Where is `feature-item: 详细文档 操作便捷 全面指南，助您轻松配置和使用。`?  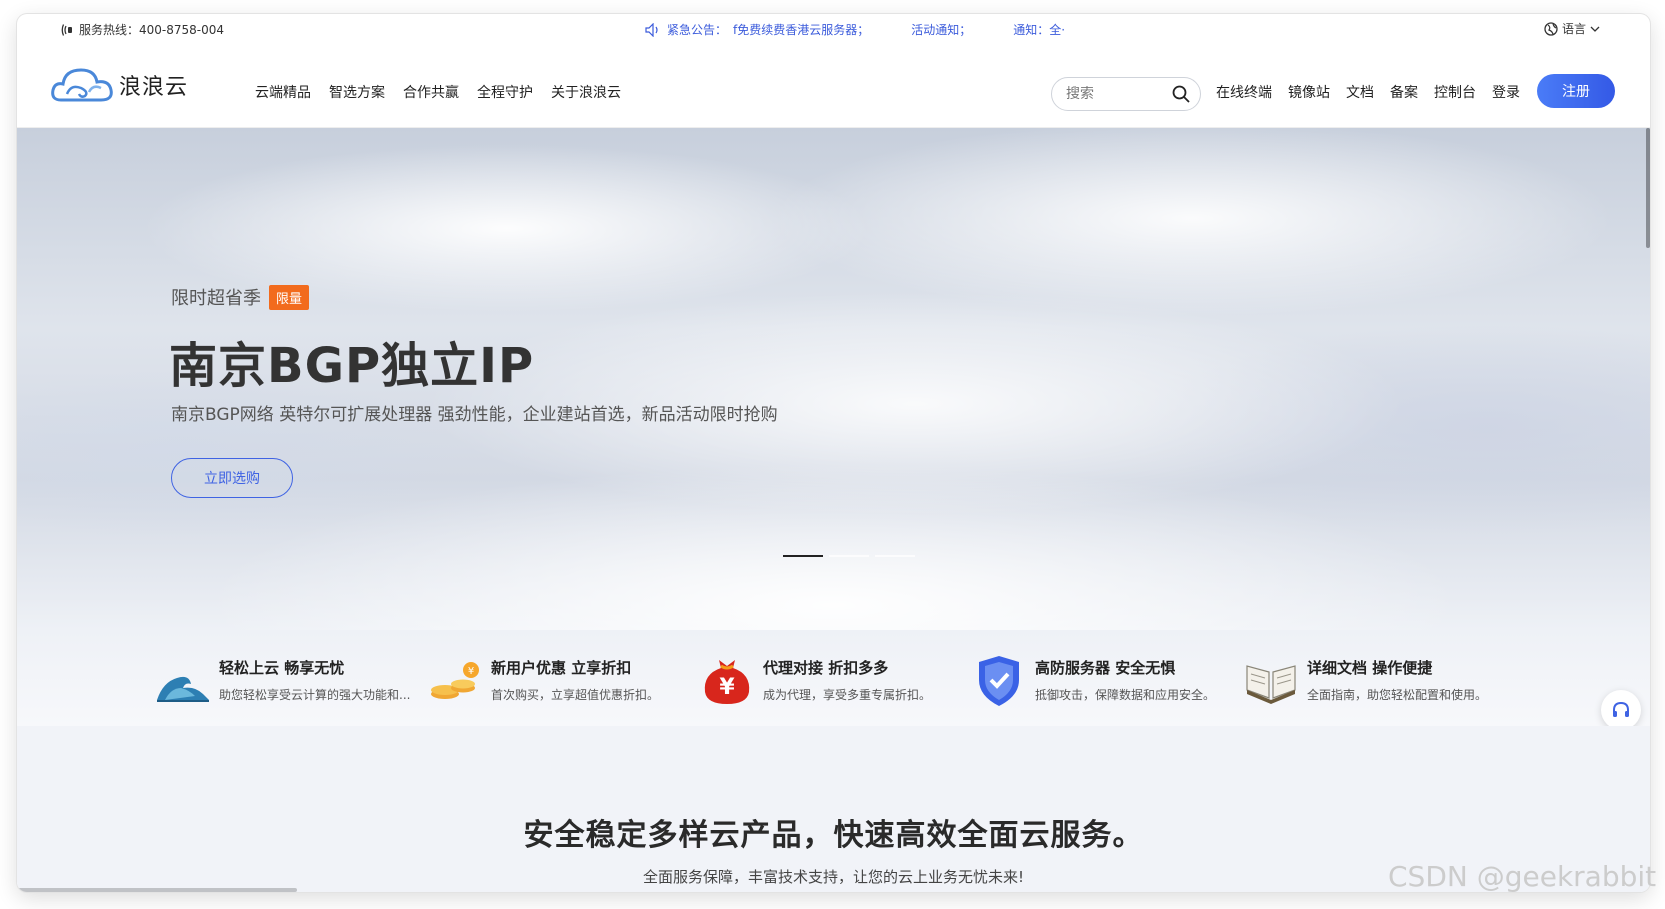 feature-item: 详细文档 操作便捷 全面指南，助您轻松配置和使用。 is located at coordinates (1379, 678).